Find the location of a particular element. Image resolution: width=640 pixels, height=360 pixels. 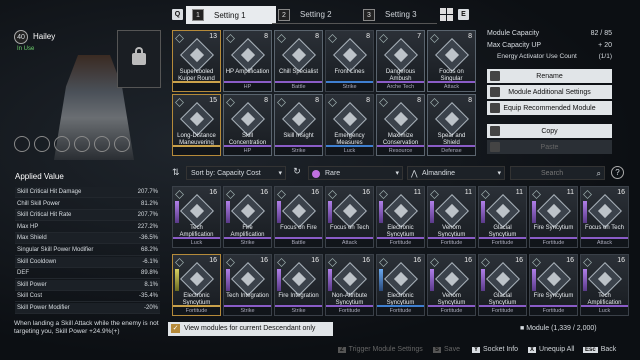

module-card: 8 HP Amplification HP is located at coordinates (247, 61).